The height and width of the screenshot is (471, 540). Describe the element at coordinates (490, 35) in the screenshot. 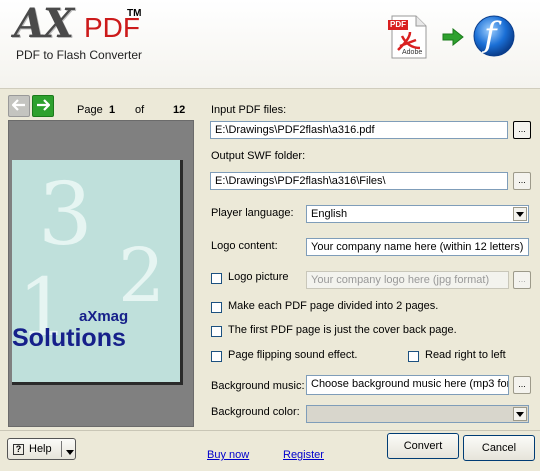

I see `flash-letter: f` at that location.